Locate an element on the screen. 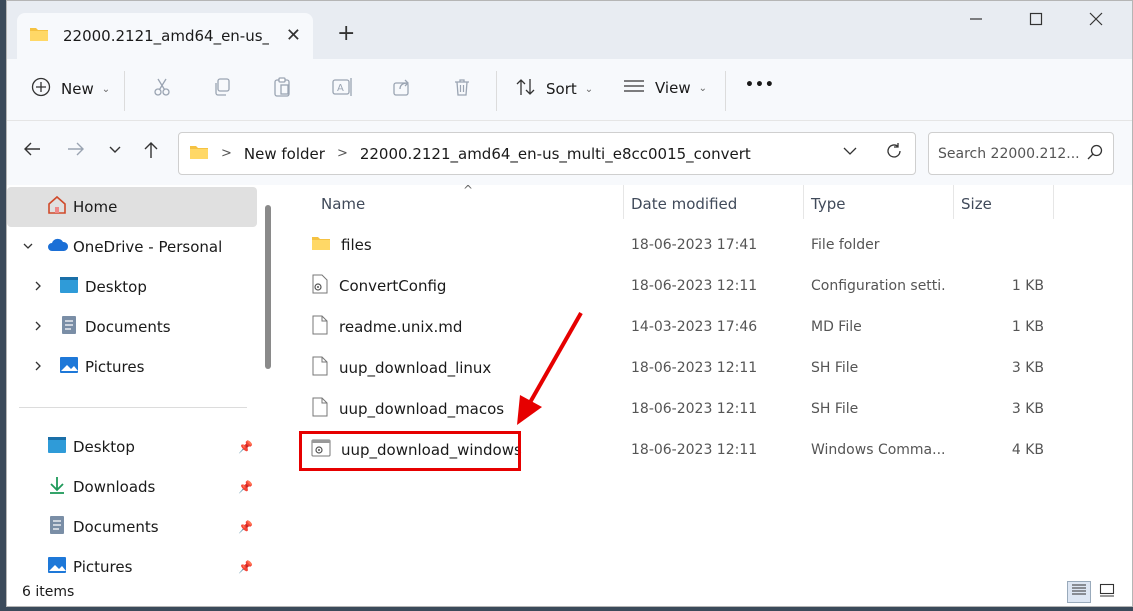 The image size is (1133, 611). breadcrumb-new-folder: New folder is located at coordinates (284, 154).